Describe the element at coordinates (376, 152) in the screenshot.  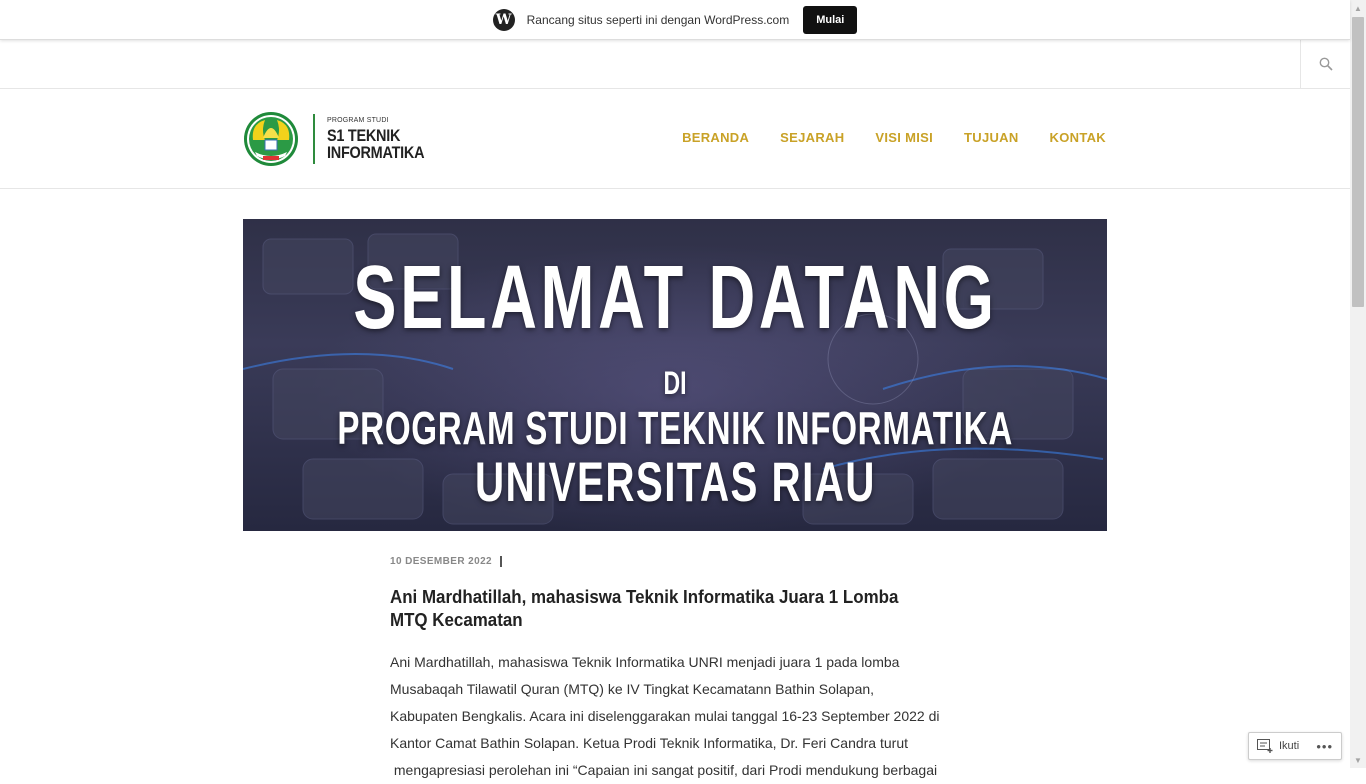
I see `brand-title-line2: INFORMATIKA` at that location.